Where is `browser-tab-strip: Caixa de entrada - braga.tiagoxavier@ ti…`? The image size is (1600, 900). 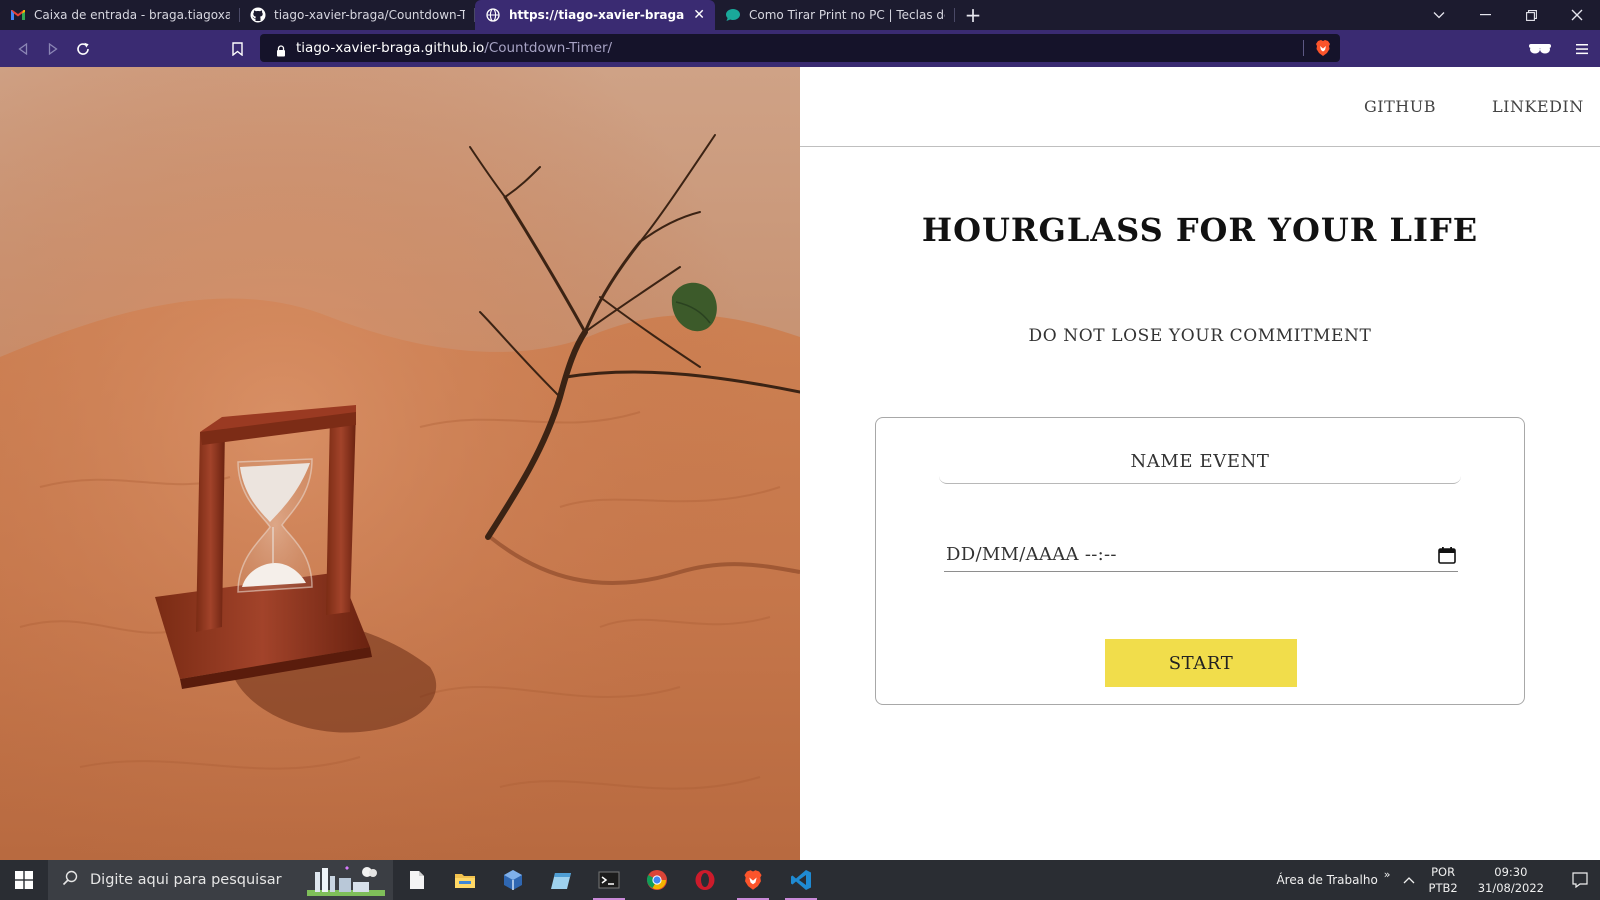 browser-tab-strip: Caixa de entrada - braga.tiagoxavier@ ti… is located at coordinates (800, 15).